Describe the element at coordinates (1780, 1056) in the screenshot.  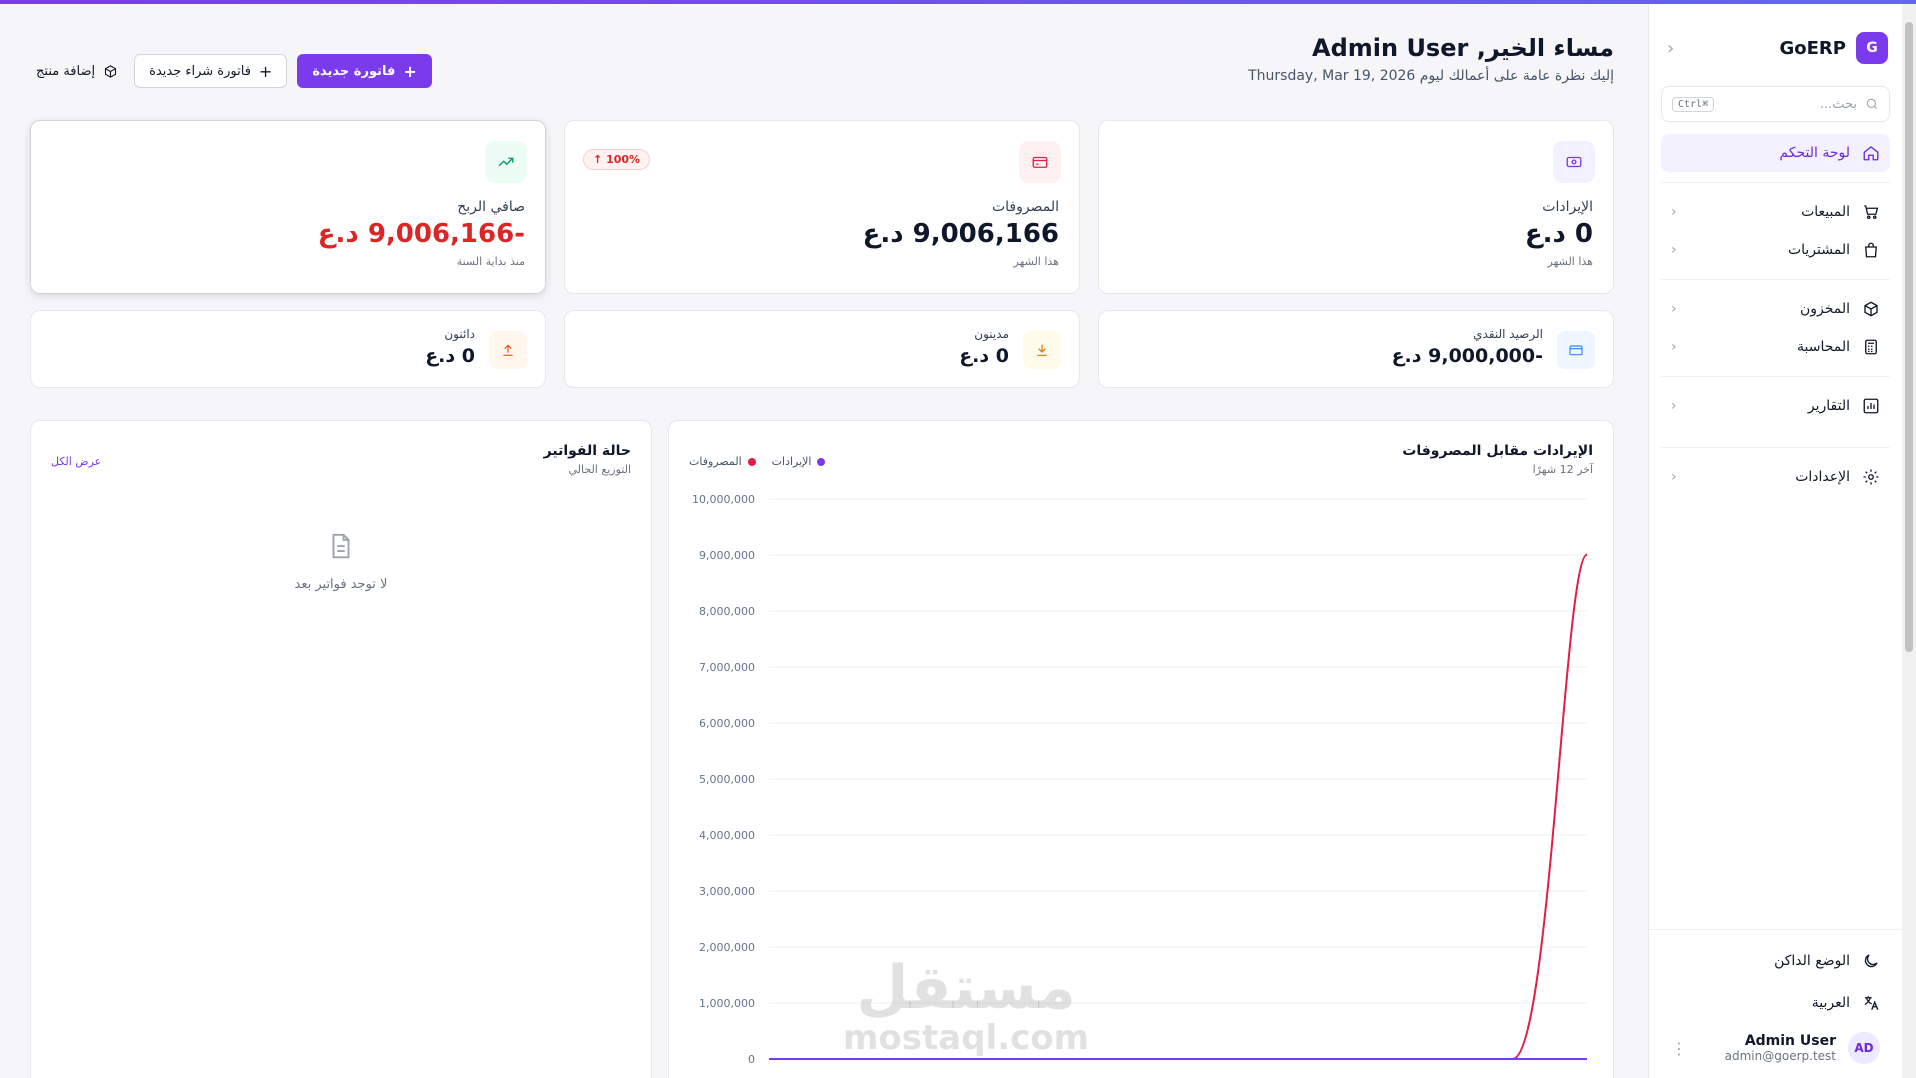
I see `user-email: admin@goerp.test` at that location.